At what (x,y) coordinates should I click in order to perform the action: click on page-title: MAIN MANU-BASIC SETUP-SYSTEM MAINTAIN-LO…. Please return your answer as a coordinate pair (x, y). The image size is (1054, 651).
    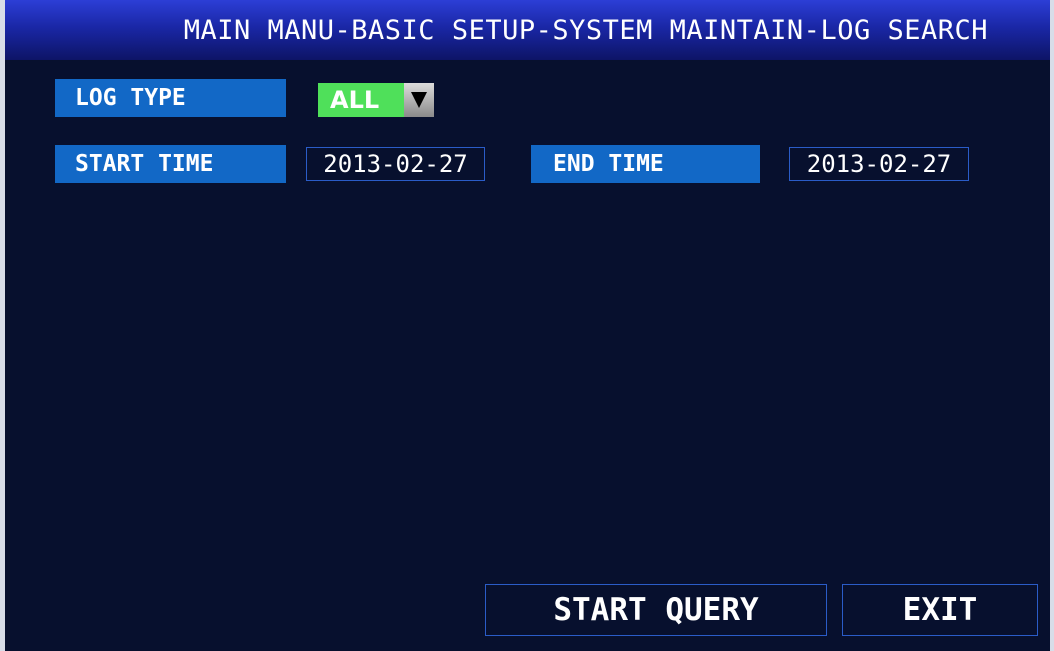
    Looking at the image, I should click on (585, 30).